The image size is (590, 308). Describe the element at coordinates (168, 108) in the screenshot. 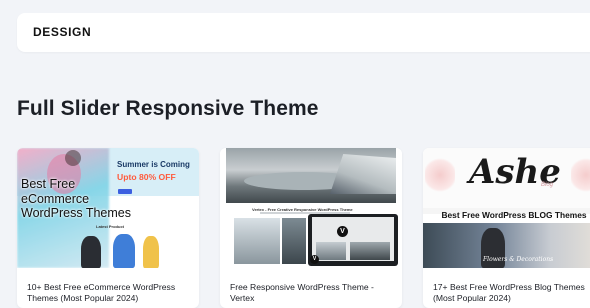

I see `section-title: Full Slider Responsive Theme` at that location.